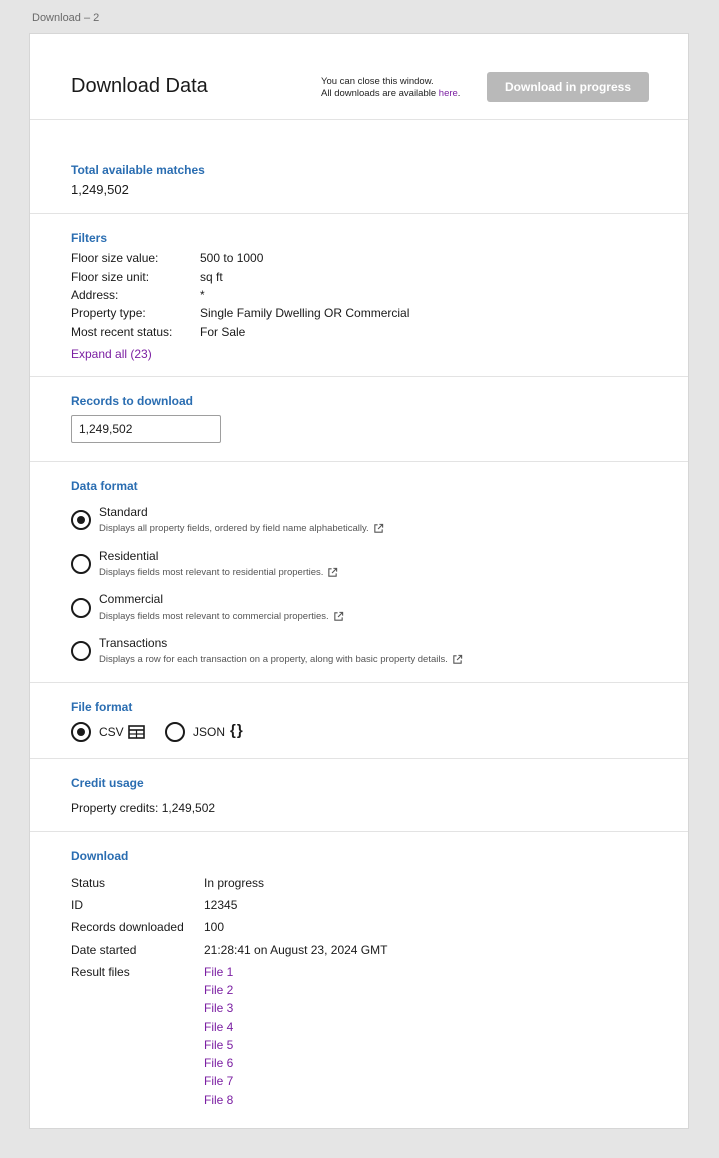 Image resolution: width=719 pixels, height=1158 pixels. I want to click on records-downloaded-label: Records downloaded, so click(127, 927).